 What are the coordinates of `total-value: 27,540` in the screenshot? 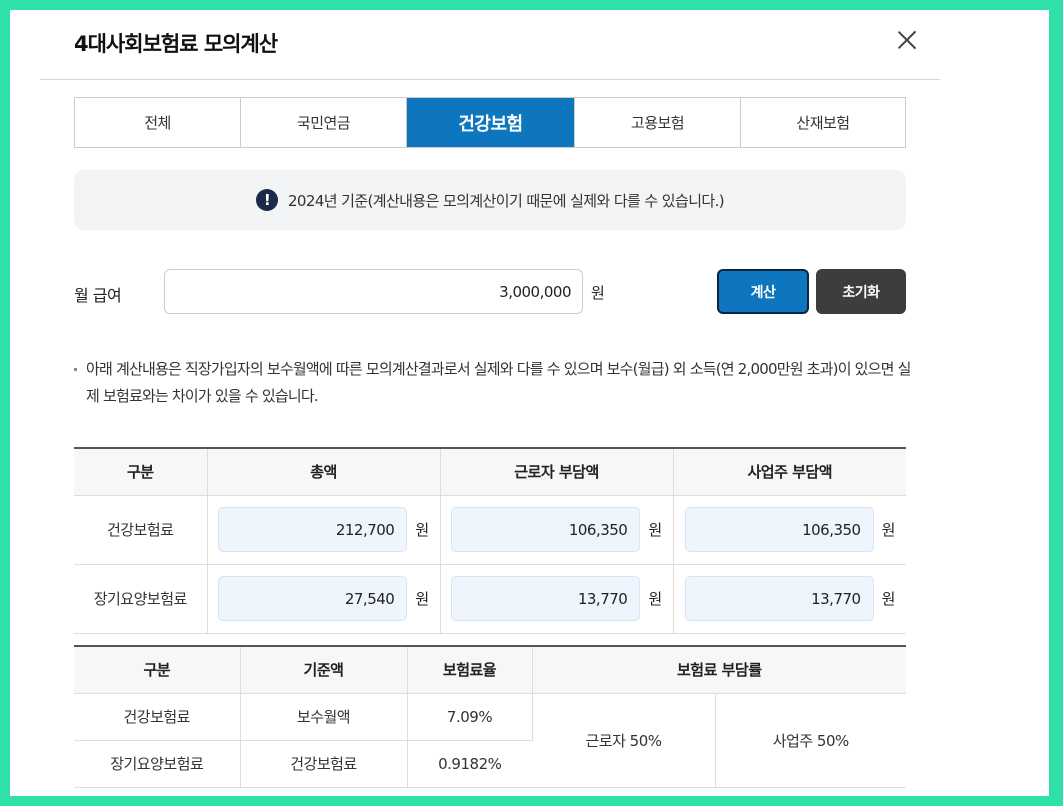 It's located at (313, 598).